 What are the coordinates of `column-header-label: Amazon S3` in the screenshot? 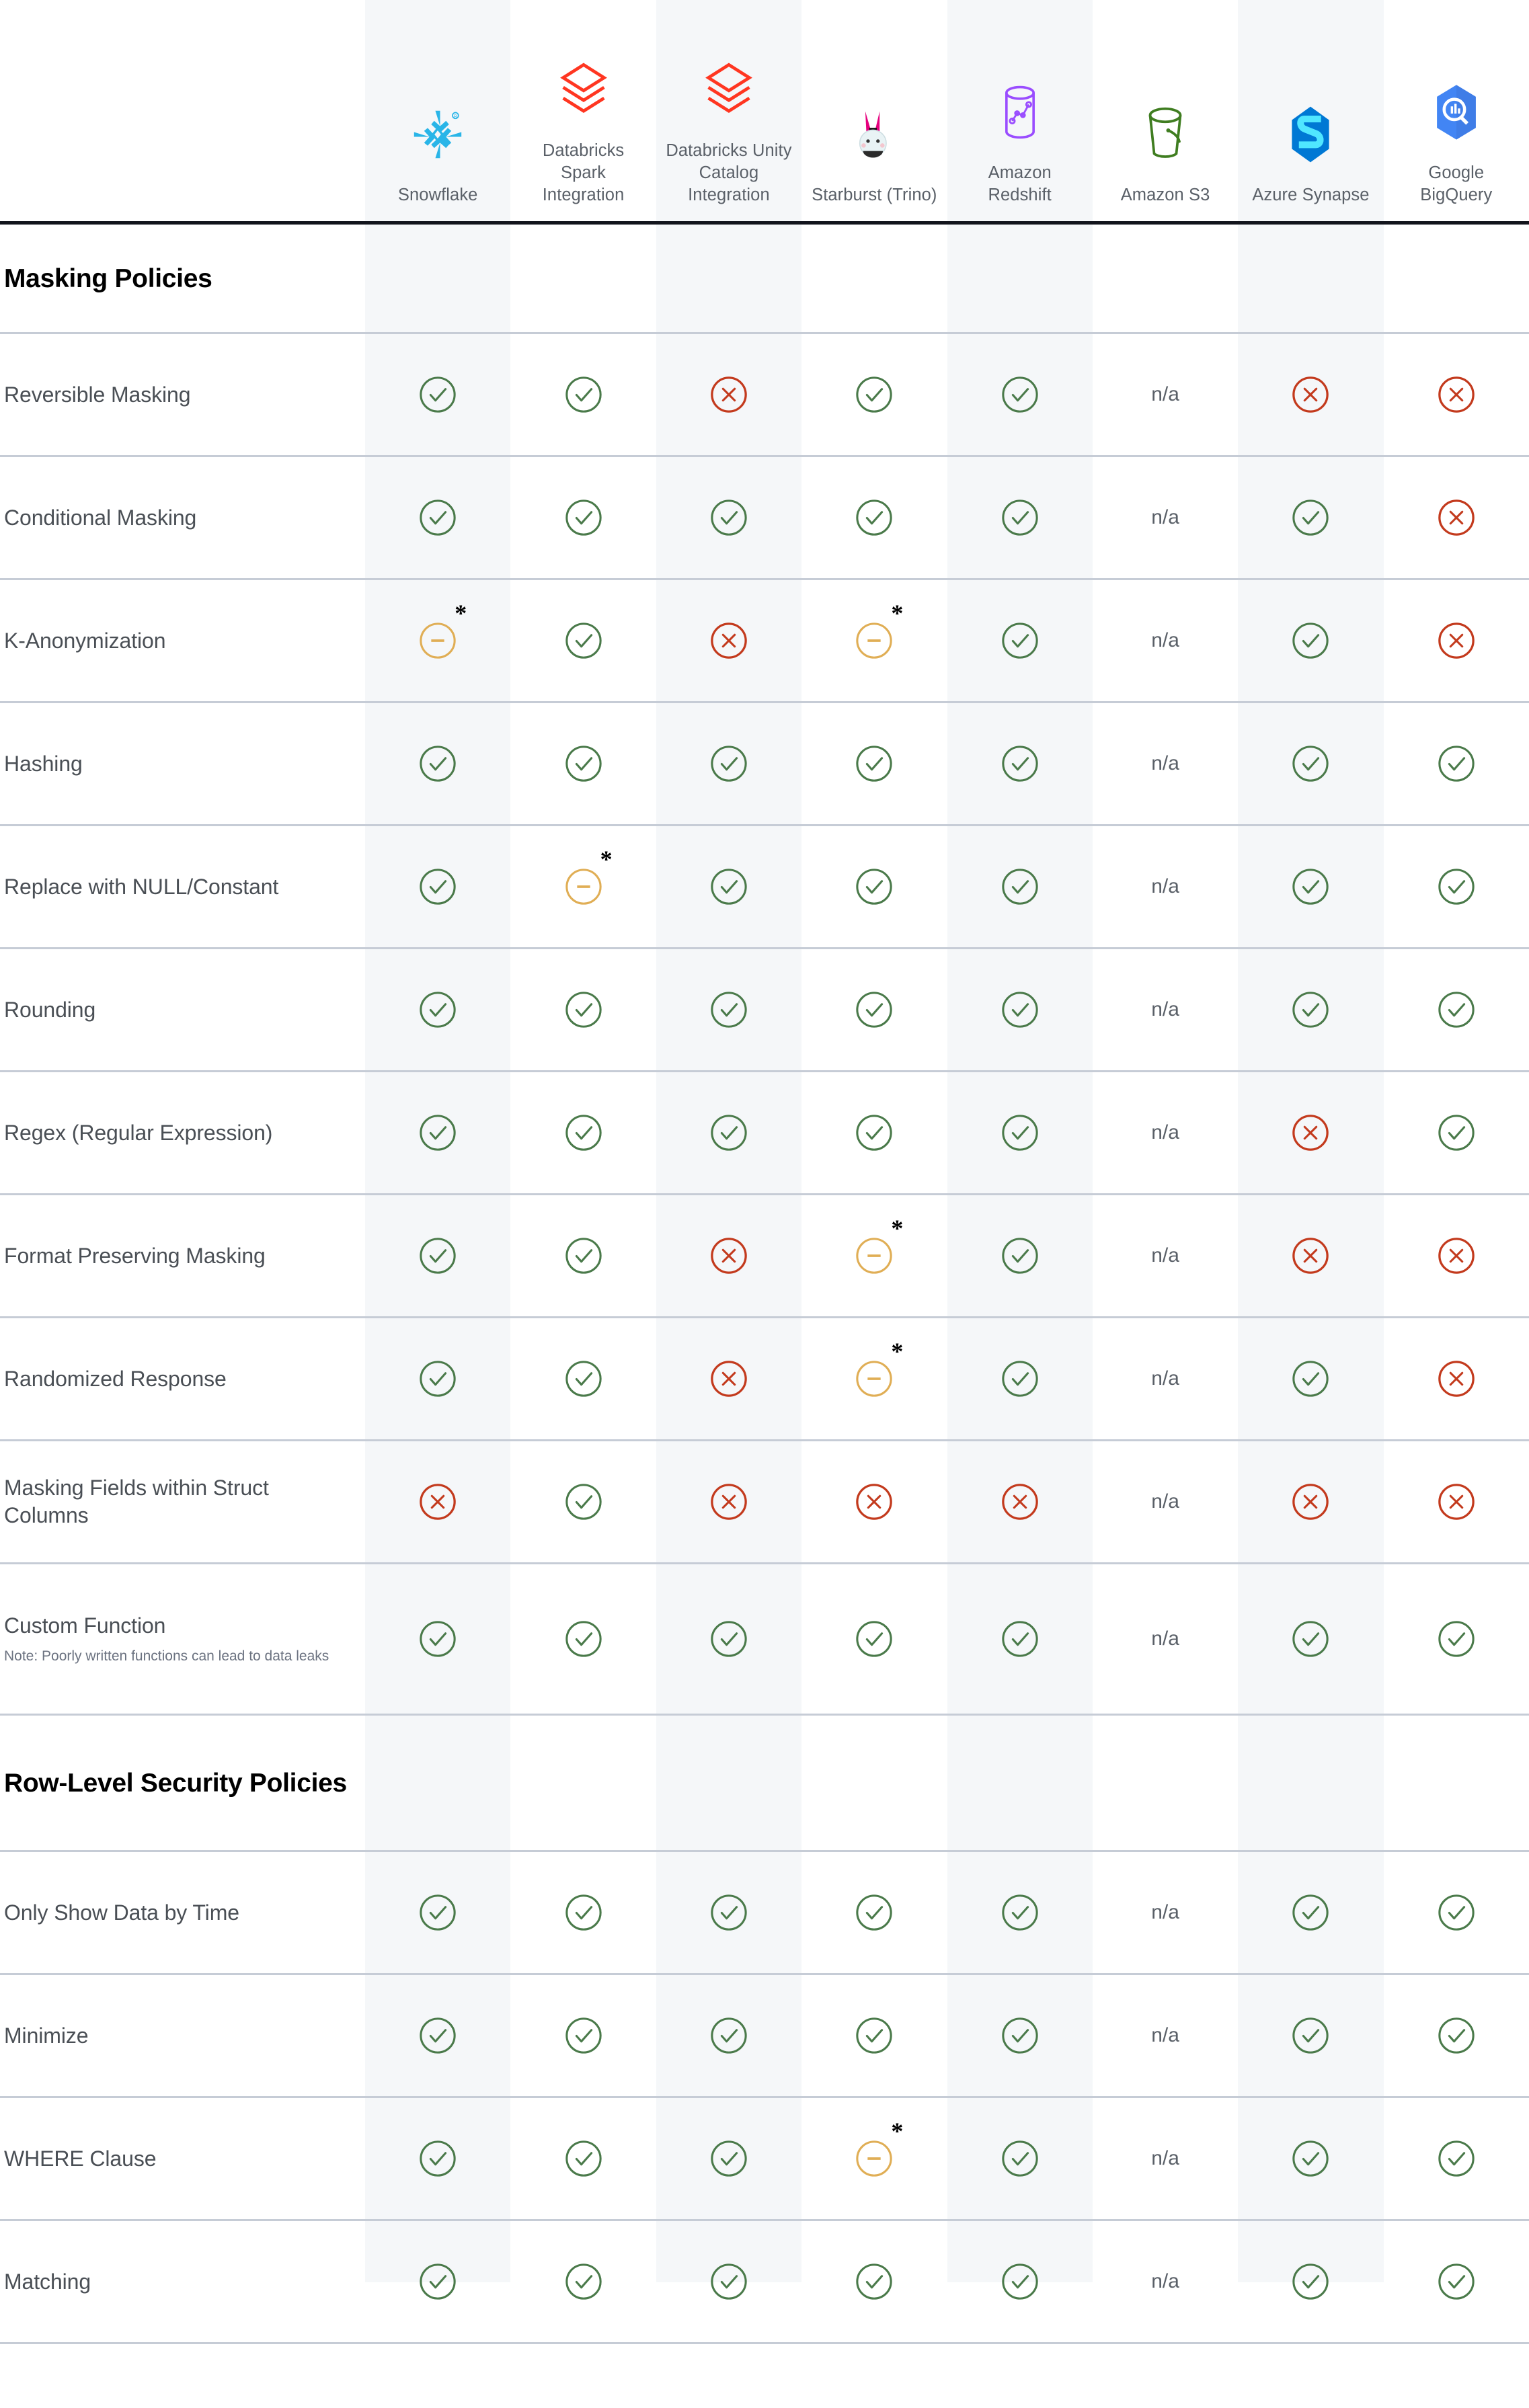 It's located at (1165, 195).